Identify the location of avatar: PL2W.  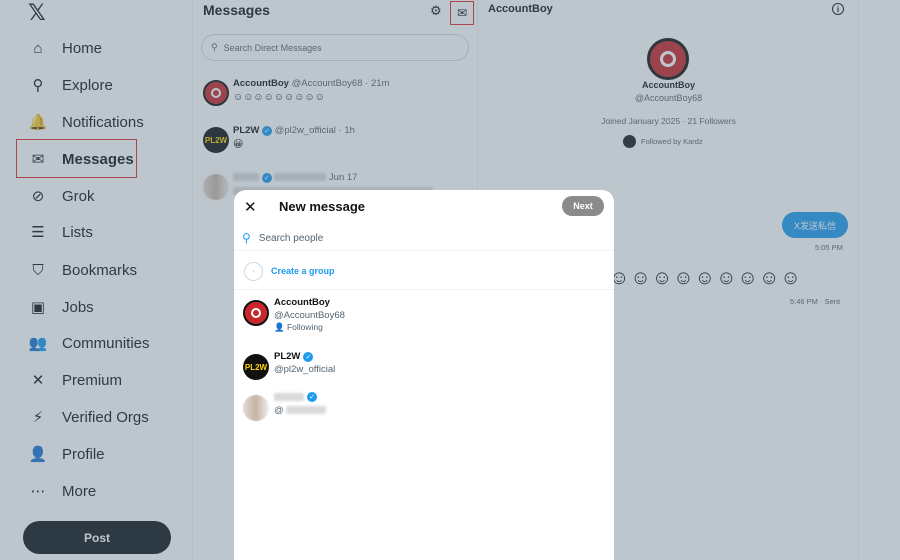
(256, 367).